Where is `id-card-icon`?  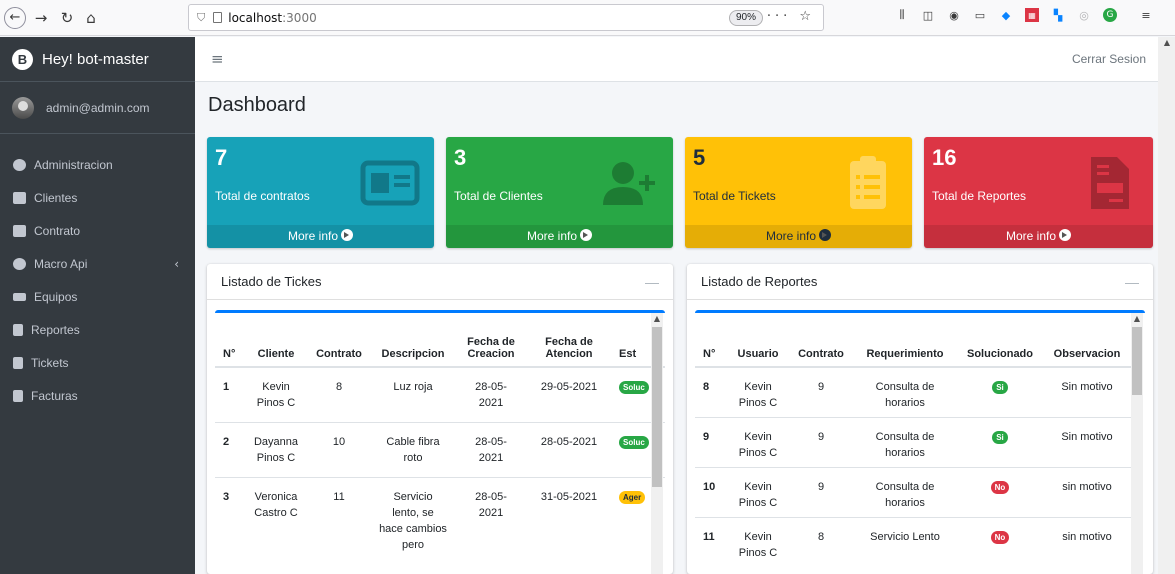 id-card-icon is located at coordinates (19, 230).